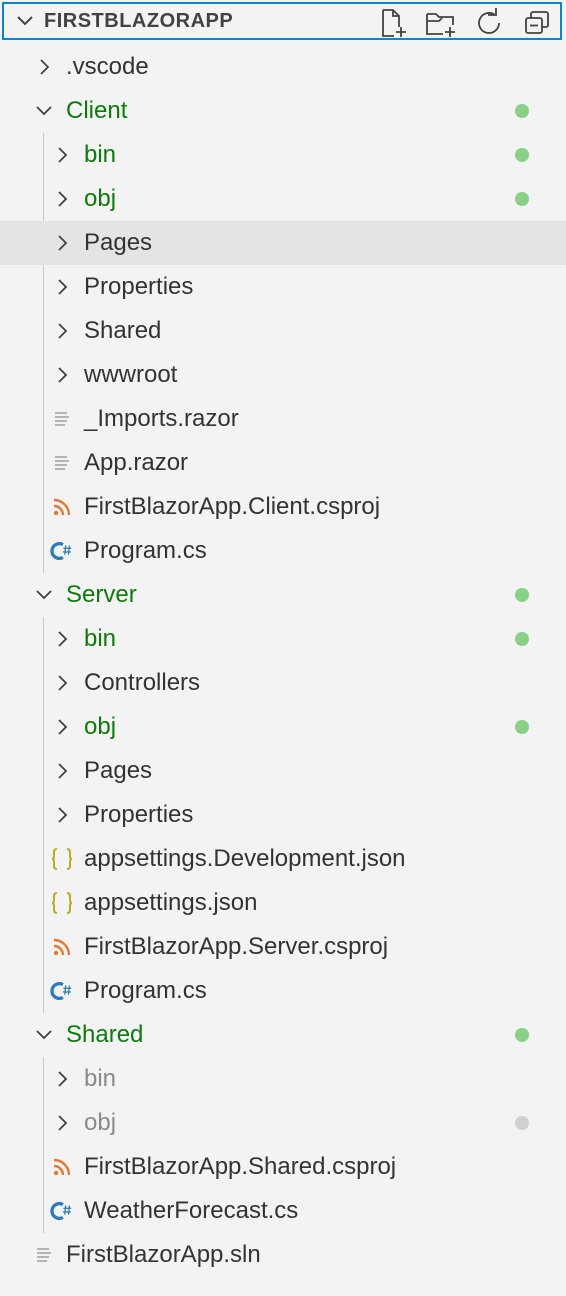  What do you see at coordinates (283, 111) in the screenshot?
I see `tree-item-client: Client` at bounding box center [283, 111].